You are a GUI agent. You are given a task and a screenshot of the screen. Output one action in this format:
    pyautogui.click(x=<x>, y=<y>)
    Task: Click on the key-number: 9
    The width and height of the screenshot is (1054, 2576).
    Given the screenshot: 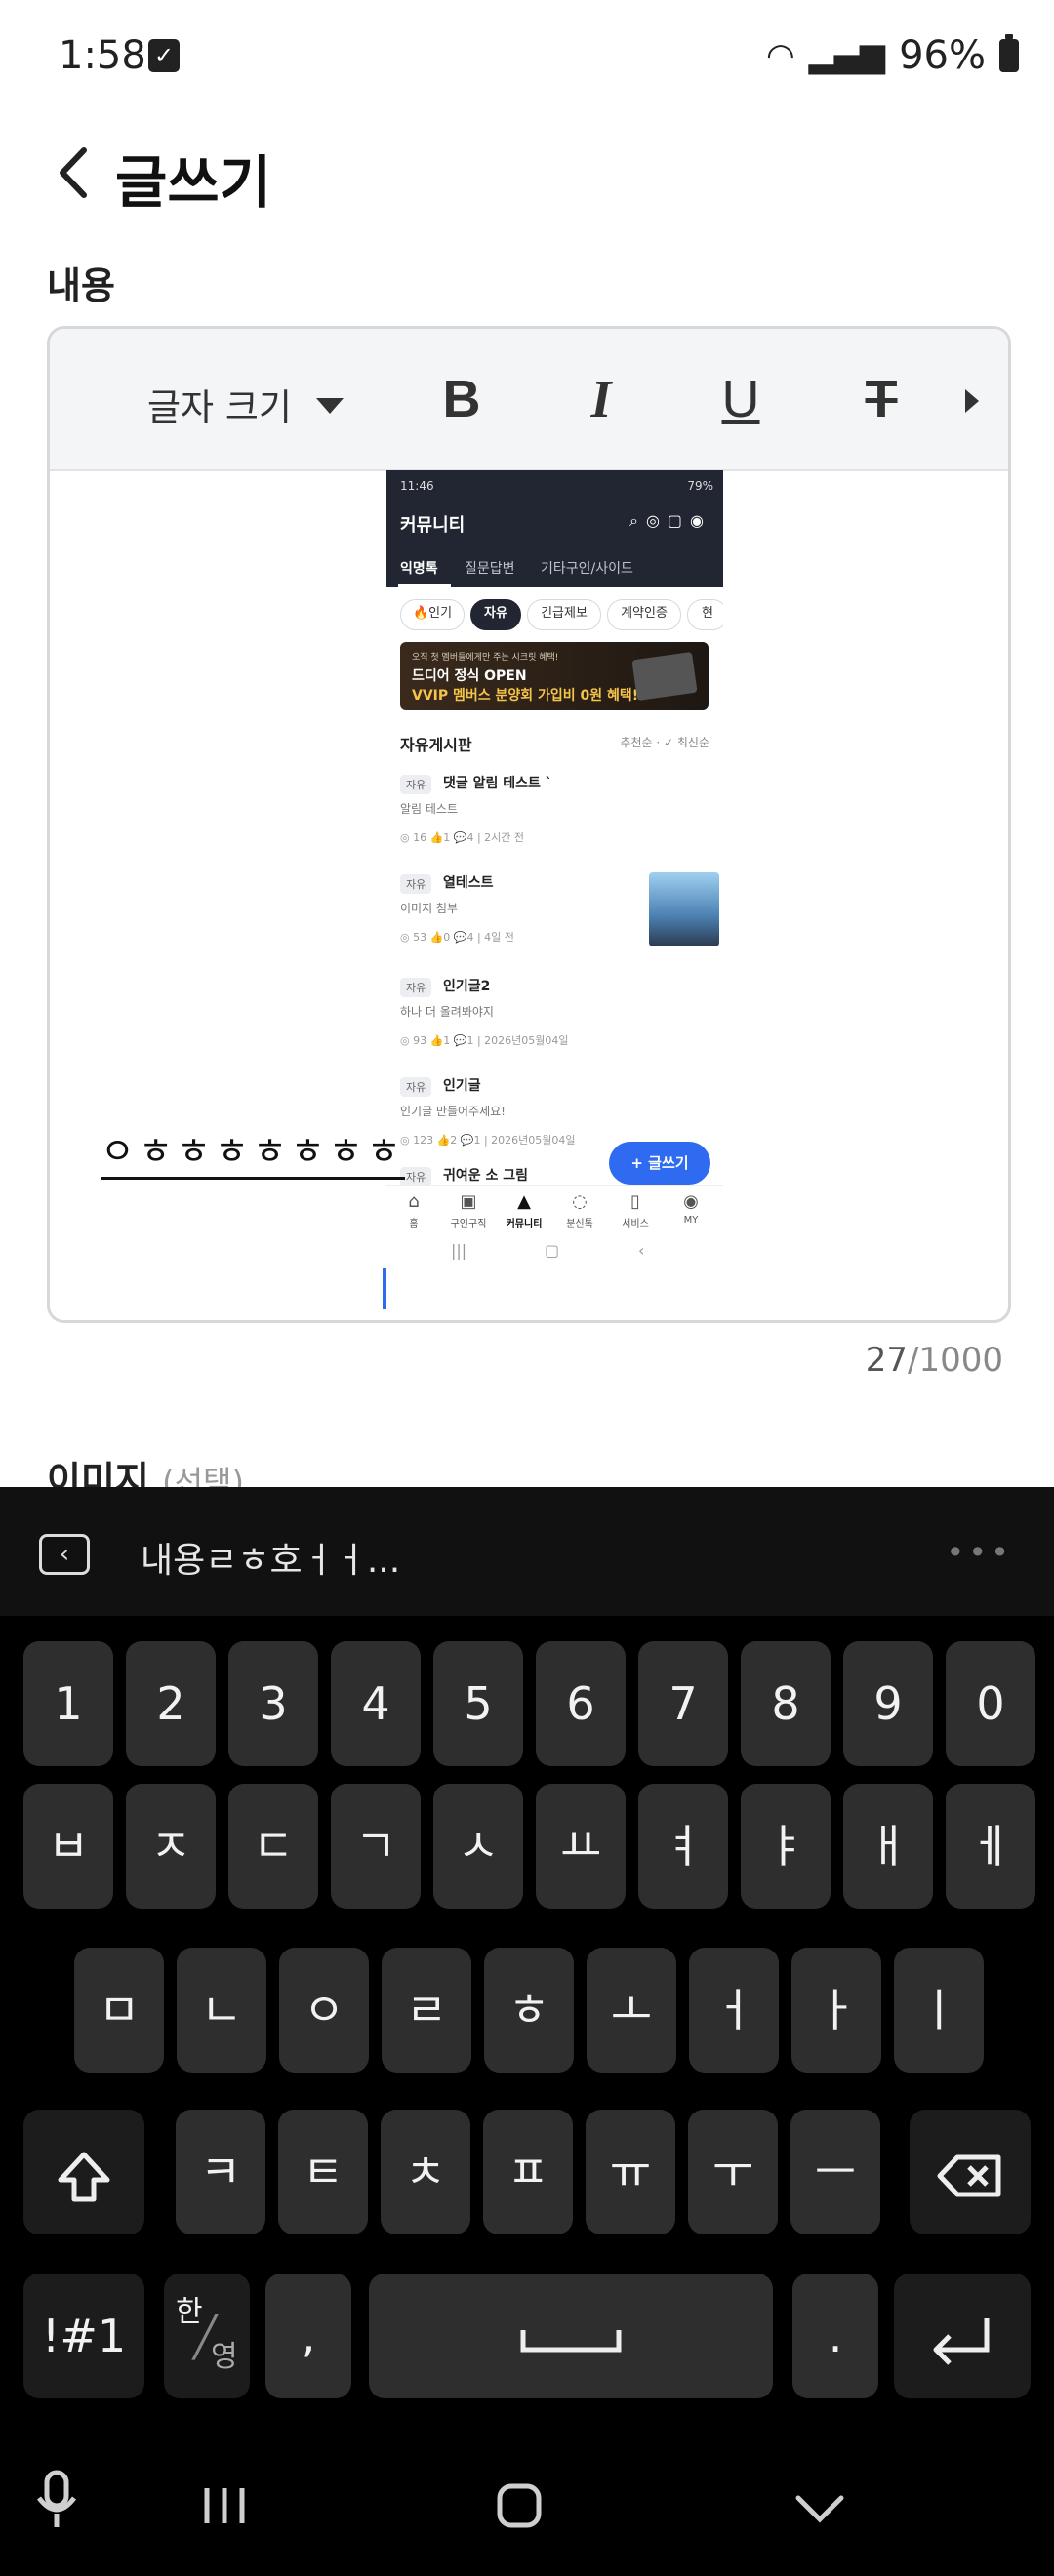 What is the action you would take?
    pyautogui.click(x=888, y=1703)
    